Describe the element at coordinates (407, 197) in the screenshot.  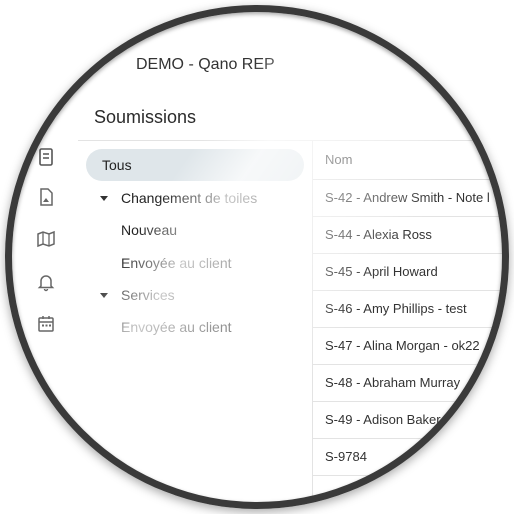
I see `row-name: S-42 - Andrew Smith - Note l` at that location.